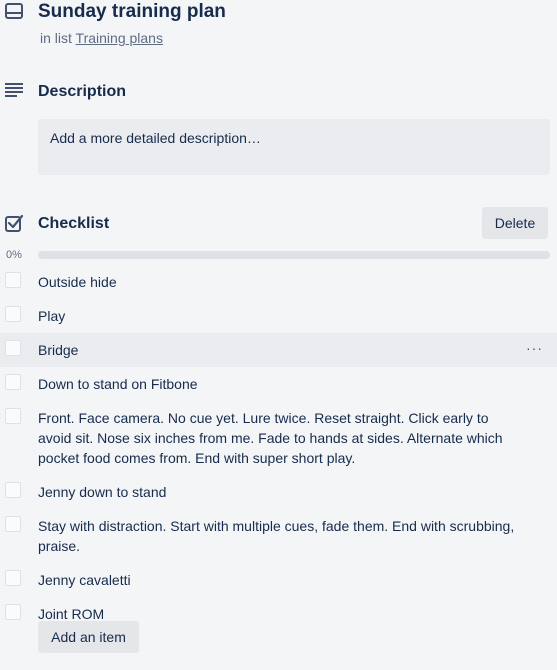 The image size is (557, 670). What do you see at coordinates (73, 224) in the screenshot?
I see `checklist-title: Checklist` at bounding box center [73, 224].